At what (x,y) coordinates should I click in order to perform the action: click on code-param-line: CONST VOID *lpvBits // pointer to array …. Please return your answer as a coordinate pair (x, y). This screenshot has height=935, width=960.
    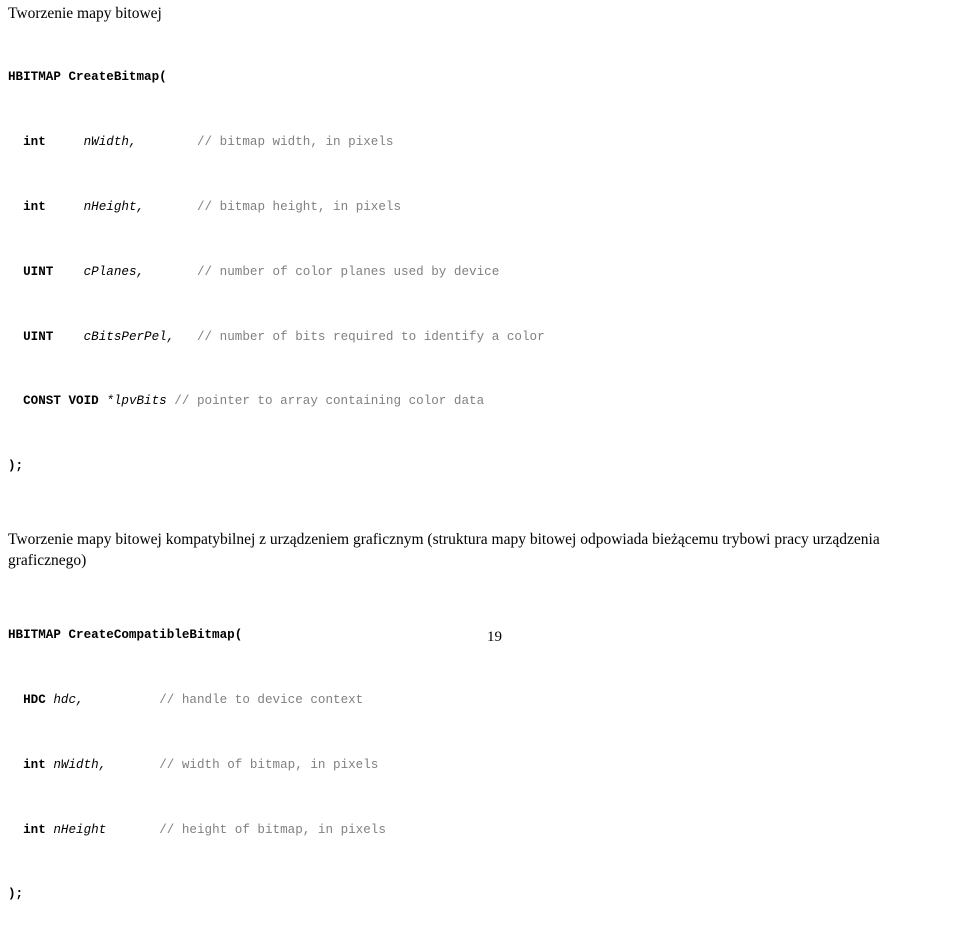
    Looking at the image, I should click on (479, 401).